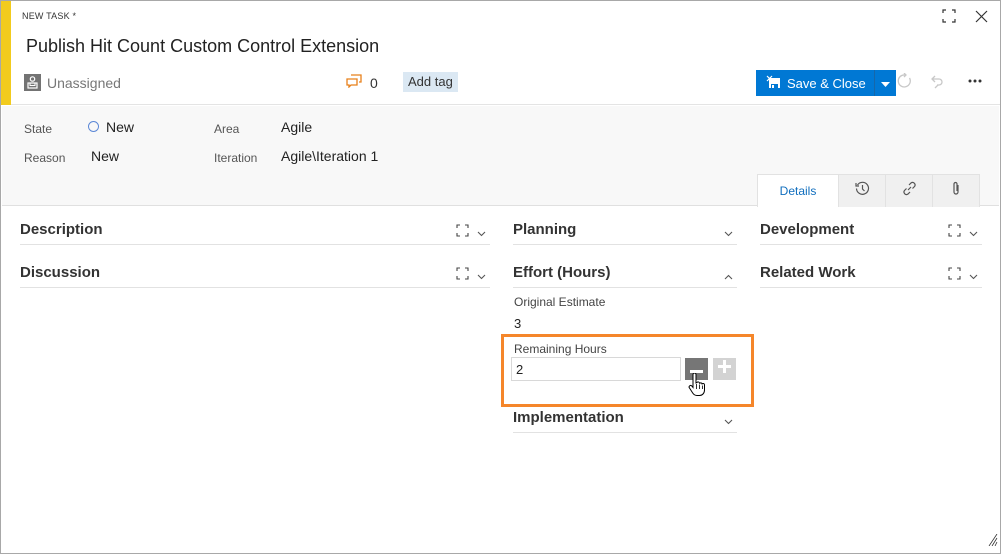  What do you see at coordinates (120, 127) in the screenshot?
I see `state-value: New` at bounding box center [120, 127].